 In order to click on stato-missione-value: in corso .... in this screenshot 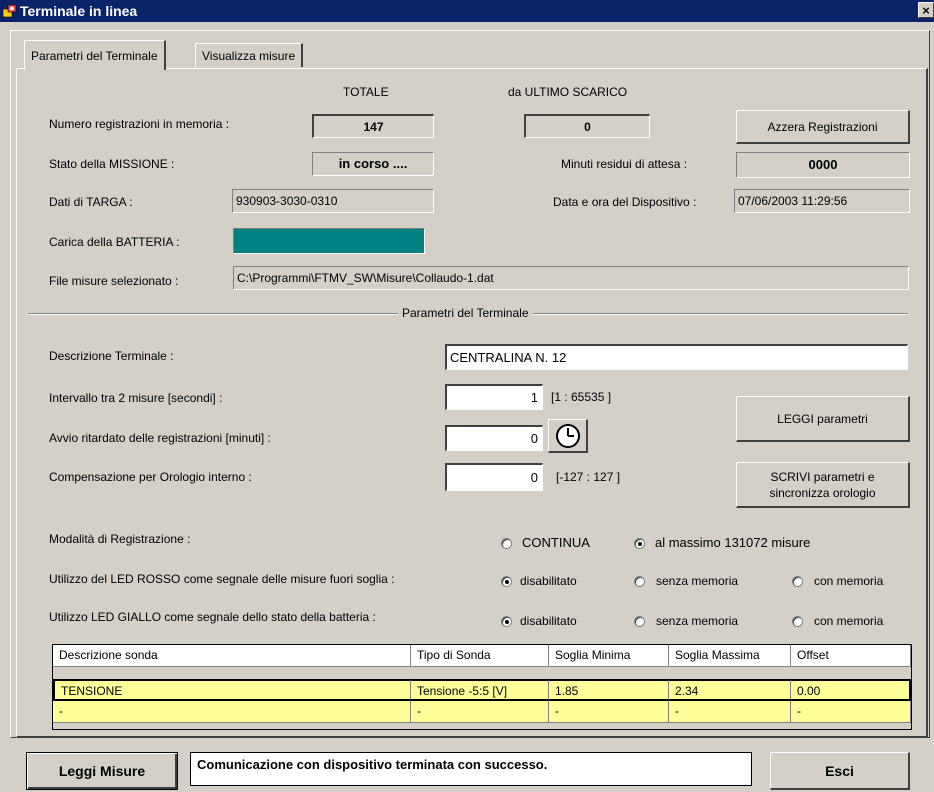, I will do `click(373, 164)`.